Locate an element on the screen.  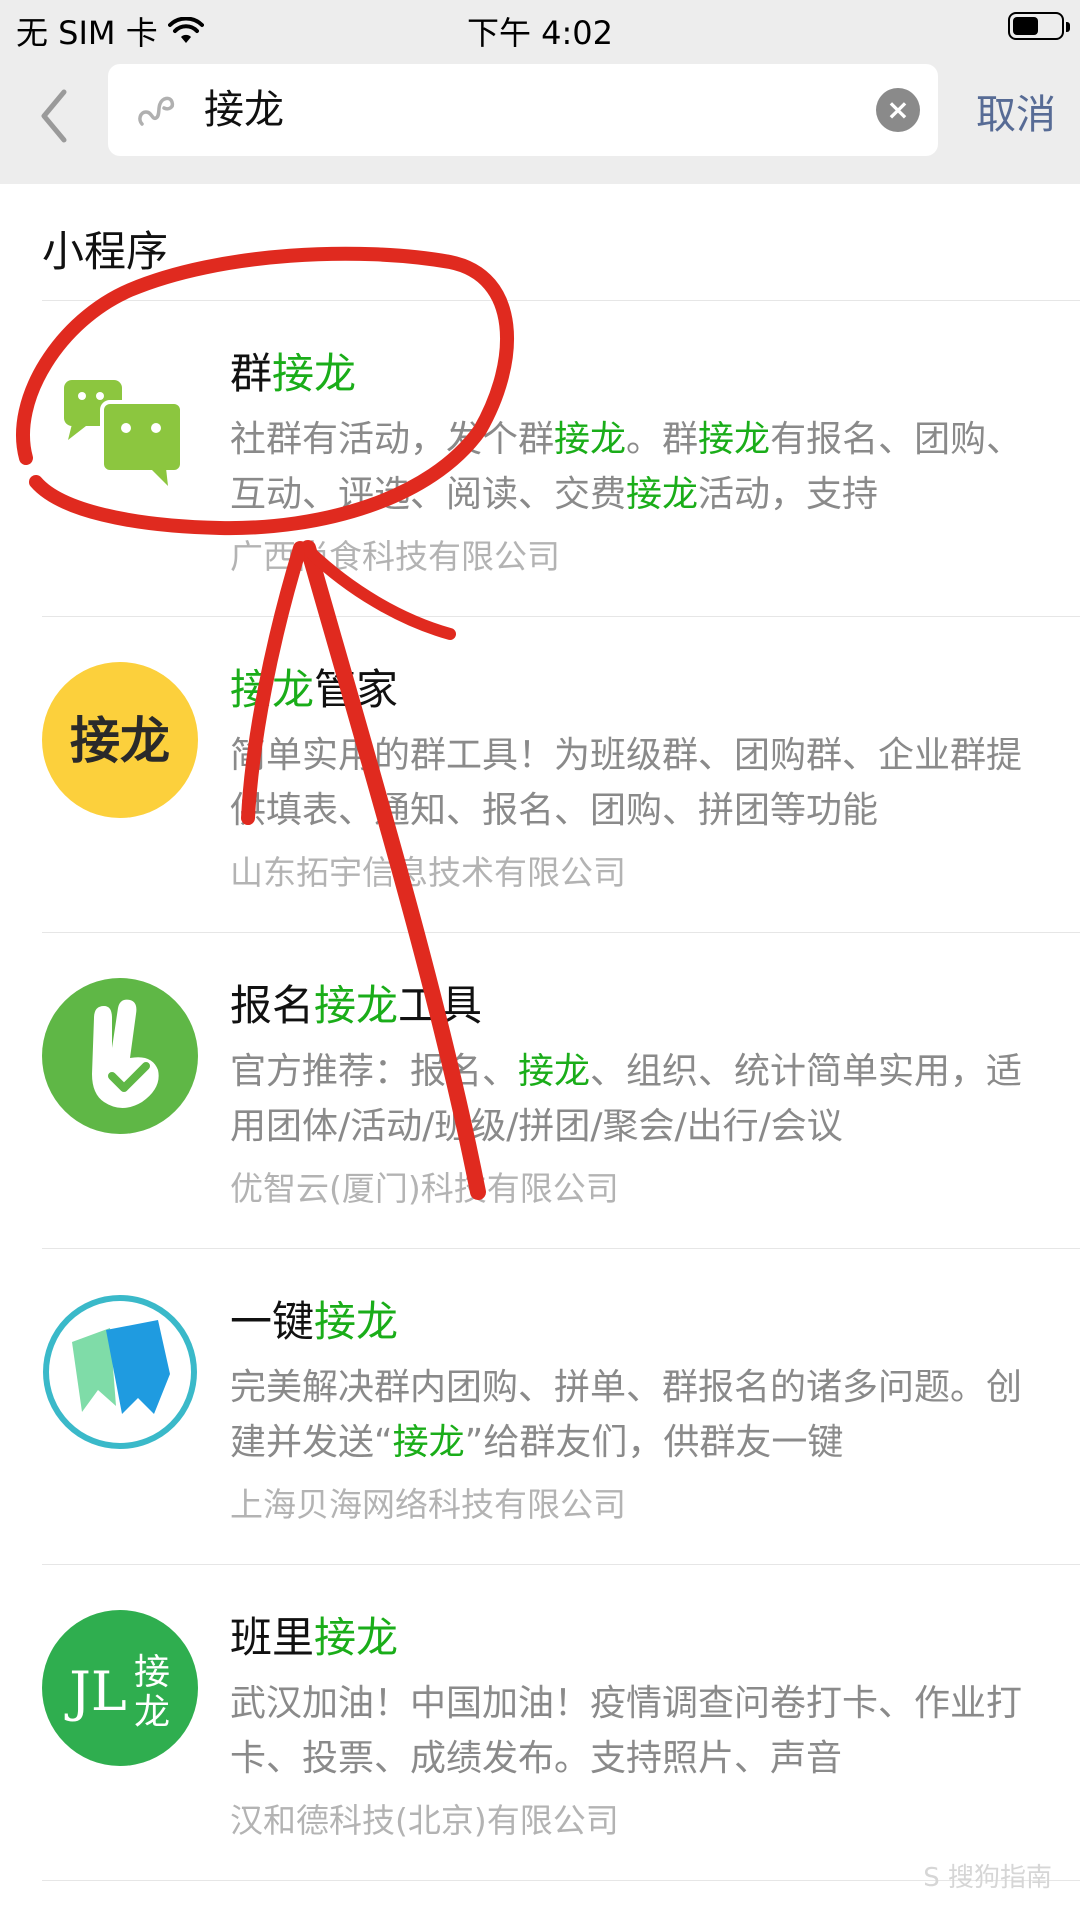
result-title: 一键接龙 is located at coordinates (314, 1318).